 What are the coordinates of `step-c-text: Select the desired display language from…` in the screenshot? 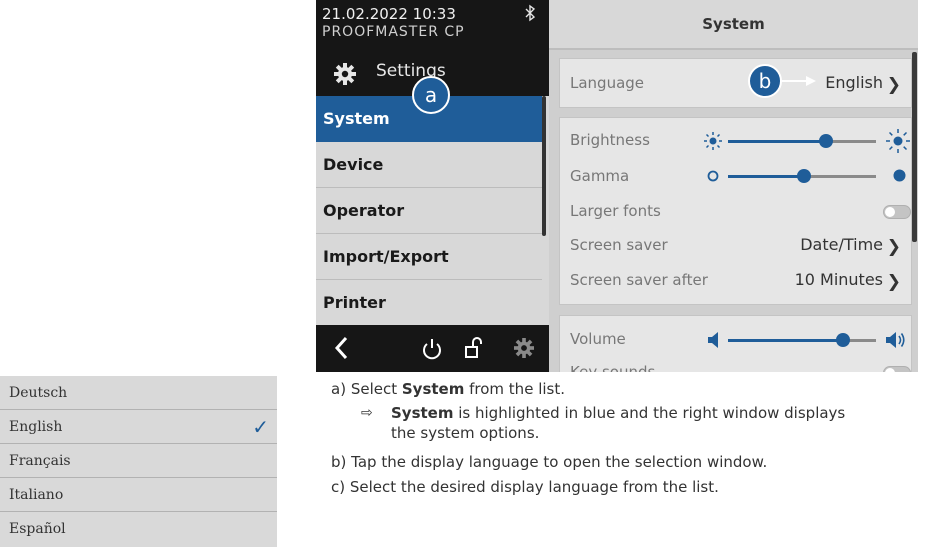 It's located at (534, 487).